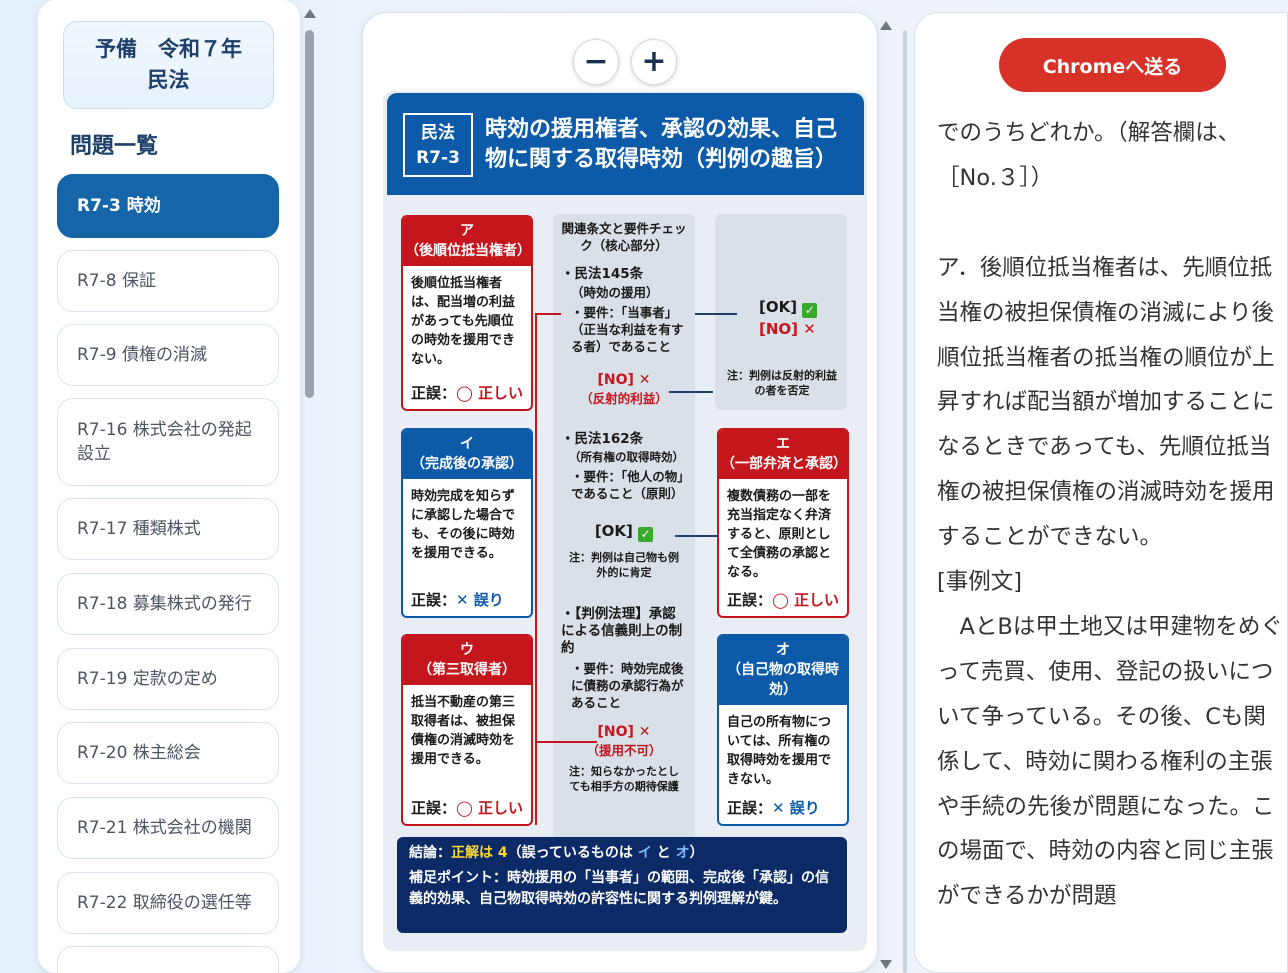 This screenshot has height=973, width=1288. What do you see at coordinates (788, 307) in the screenshot?
I see `side-ok: [OK] ✓` at bounding box center [788, 307].